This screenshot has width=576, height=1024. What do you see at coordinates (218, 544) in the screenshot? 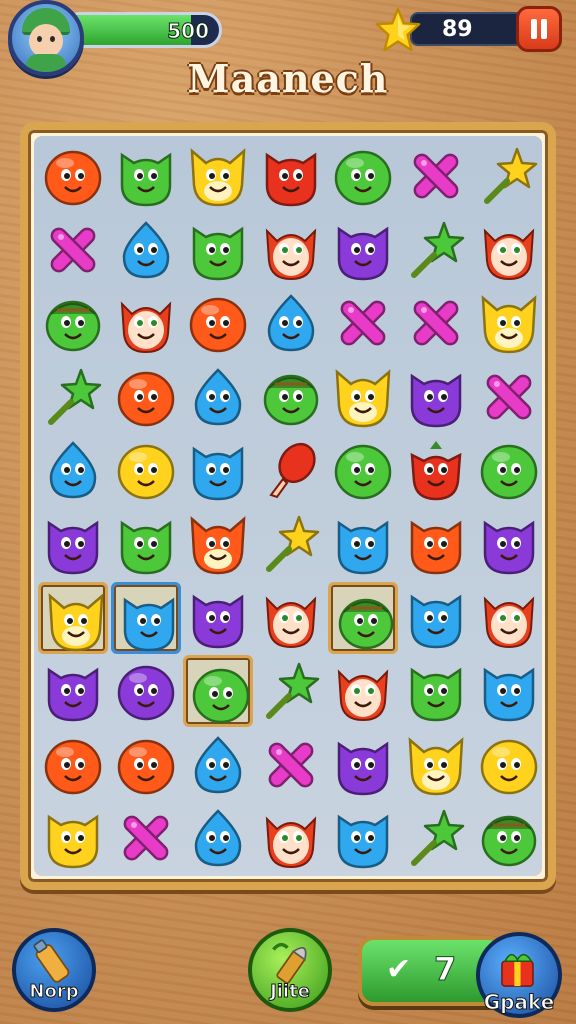
I see `tile-orange-fox` at bounding box center [218, 544].